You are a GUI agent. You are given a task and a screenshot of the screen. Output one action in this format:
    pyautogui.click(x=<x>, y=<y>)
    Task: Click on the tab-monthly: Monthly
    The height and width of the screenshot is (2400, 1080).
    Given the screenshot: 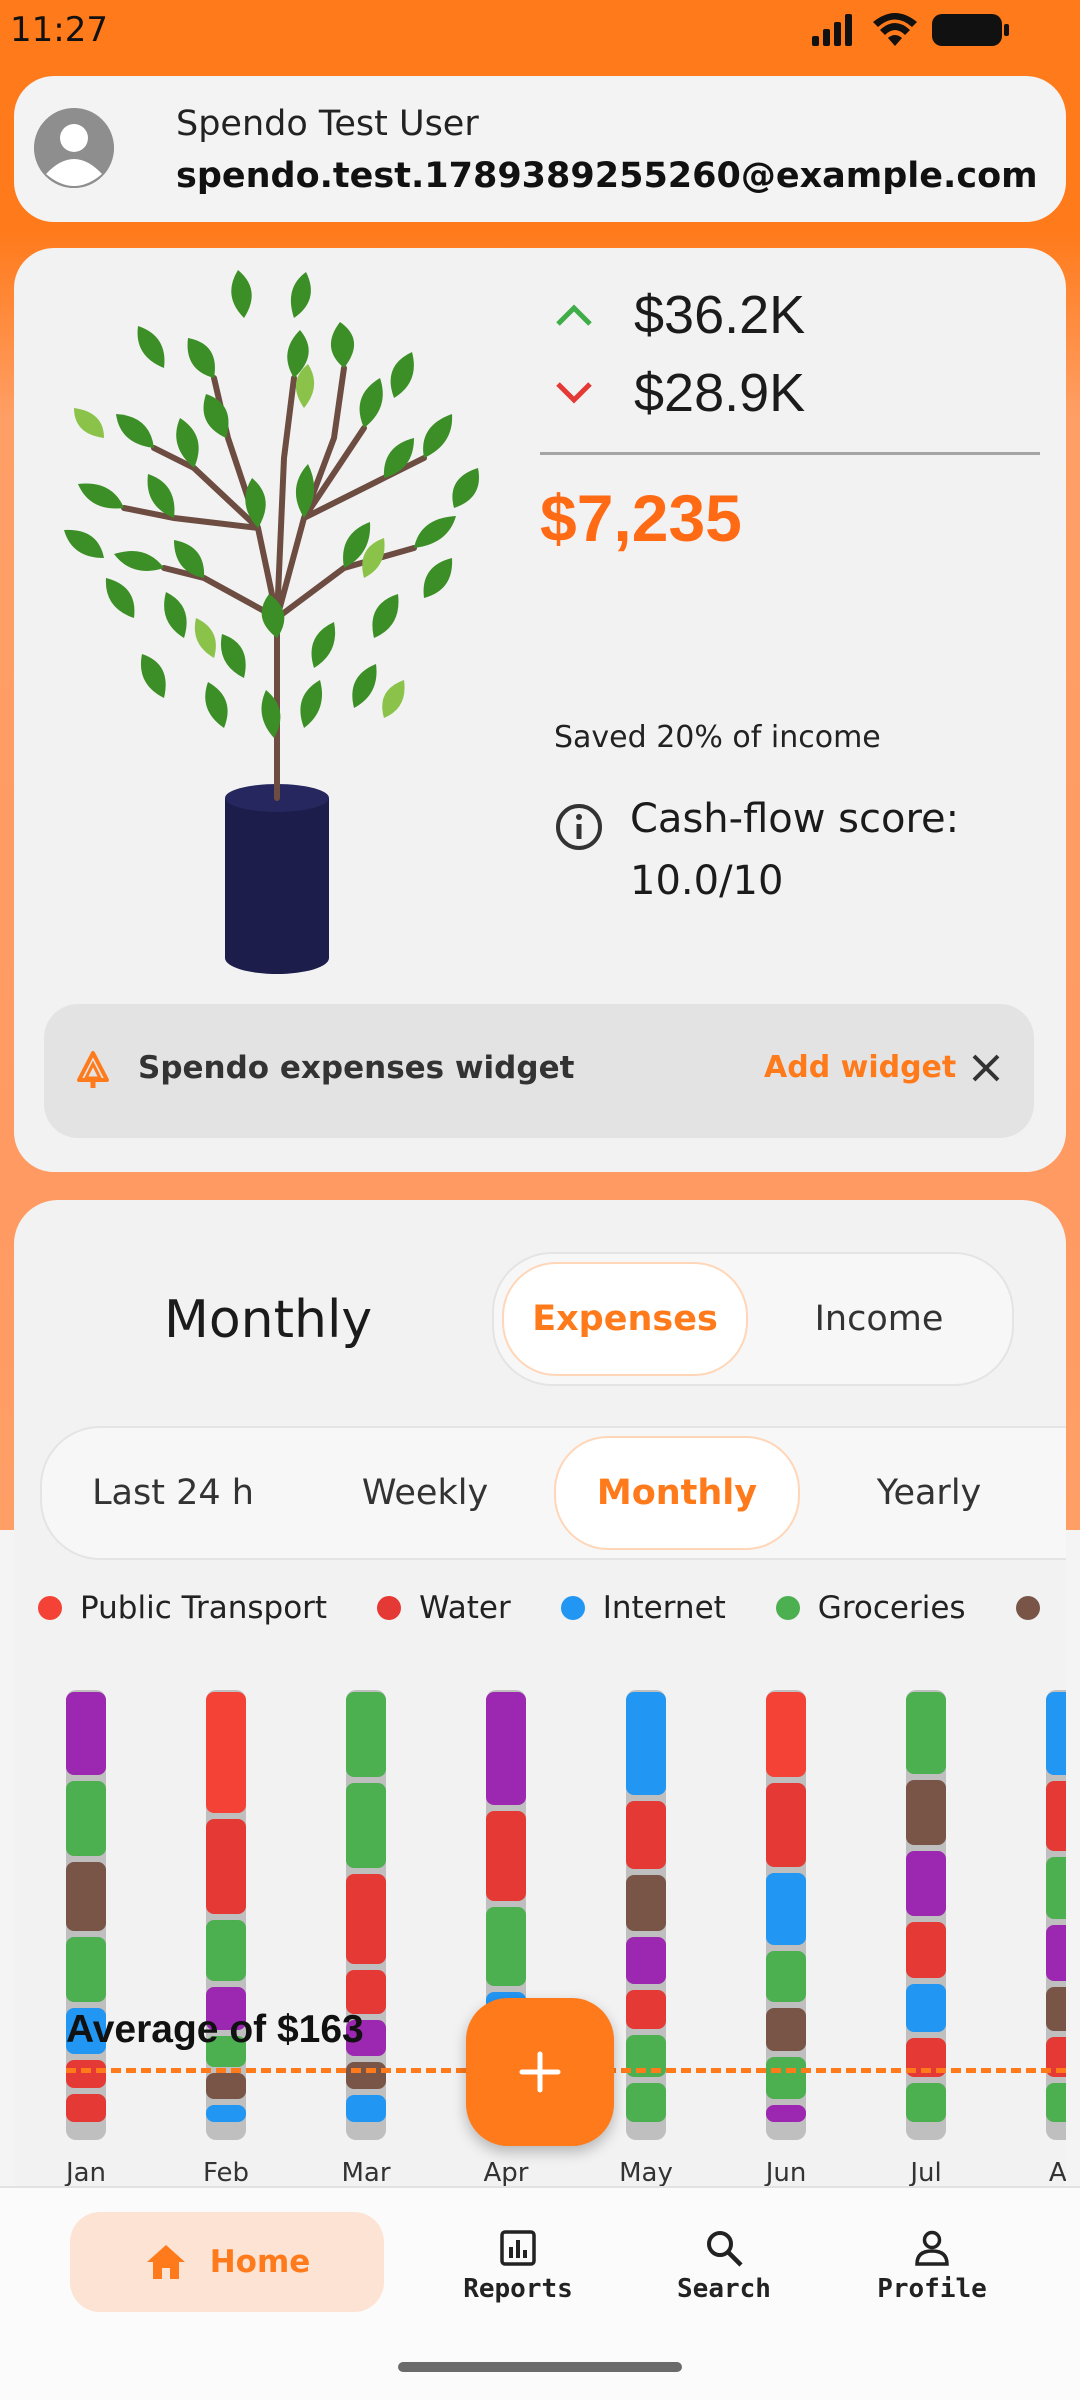 What is the action you would take?
    pyautogui.click(x=677, y=1493)
    